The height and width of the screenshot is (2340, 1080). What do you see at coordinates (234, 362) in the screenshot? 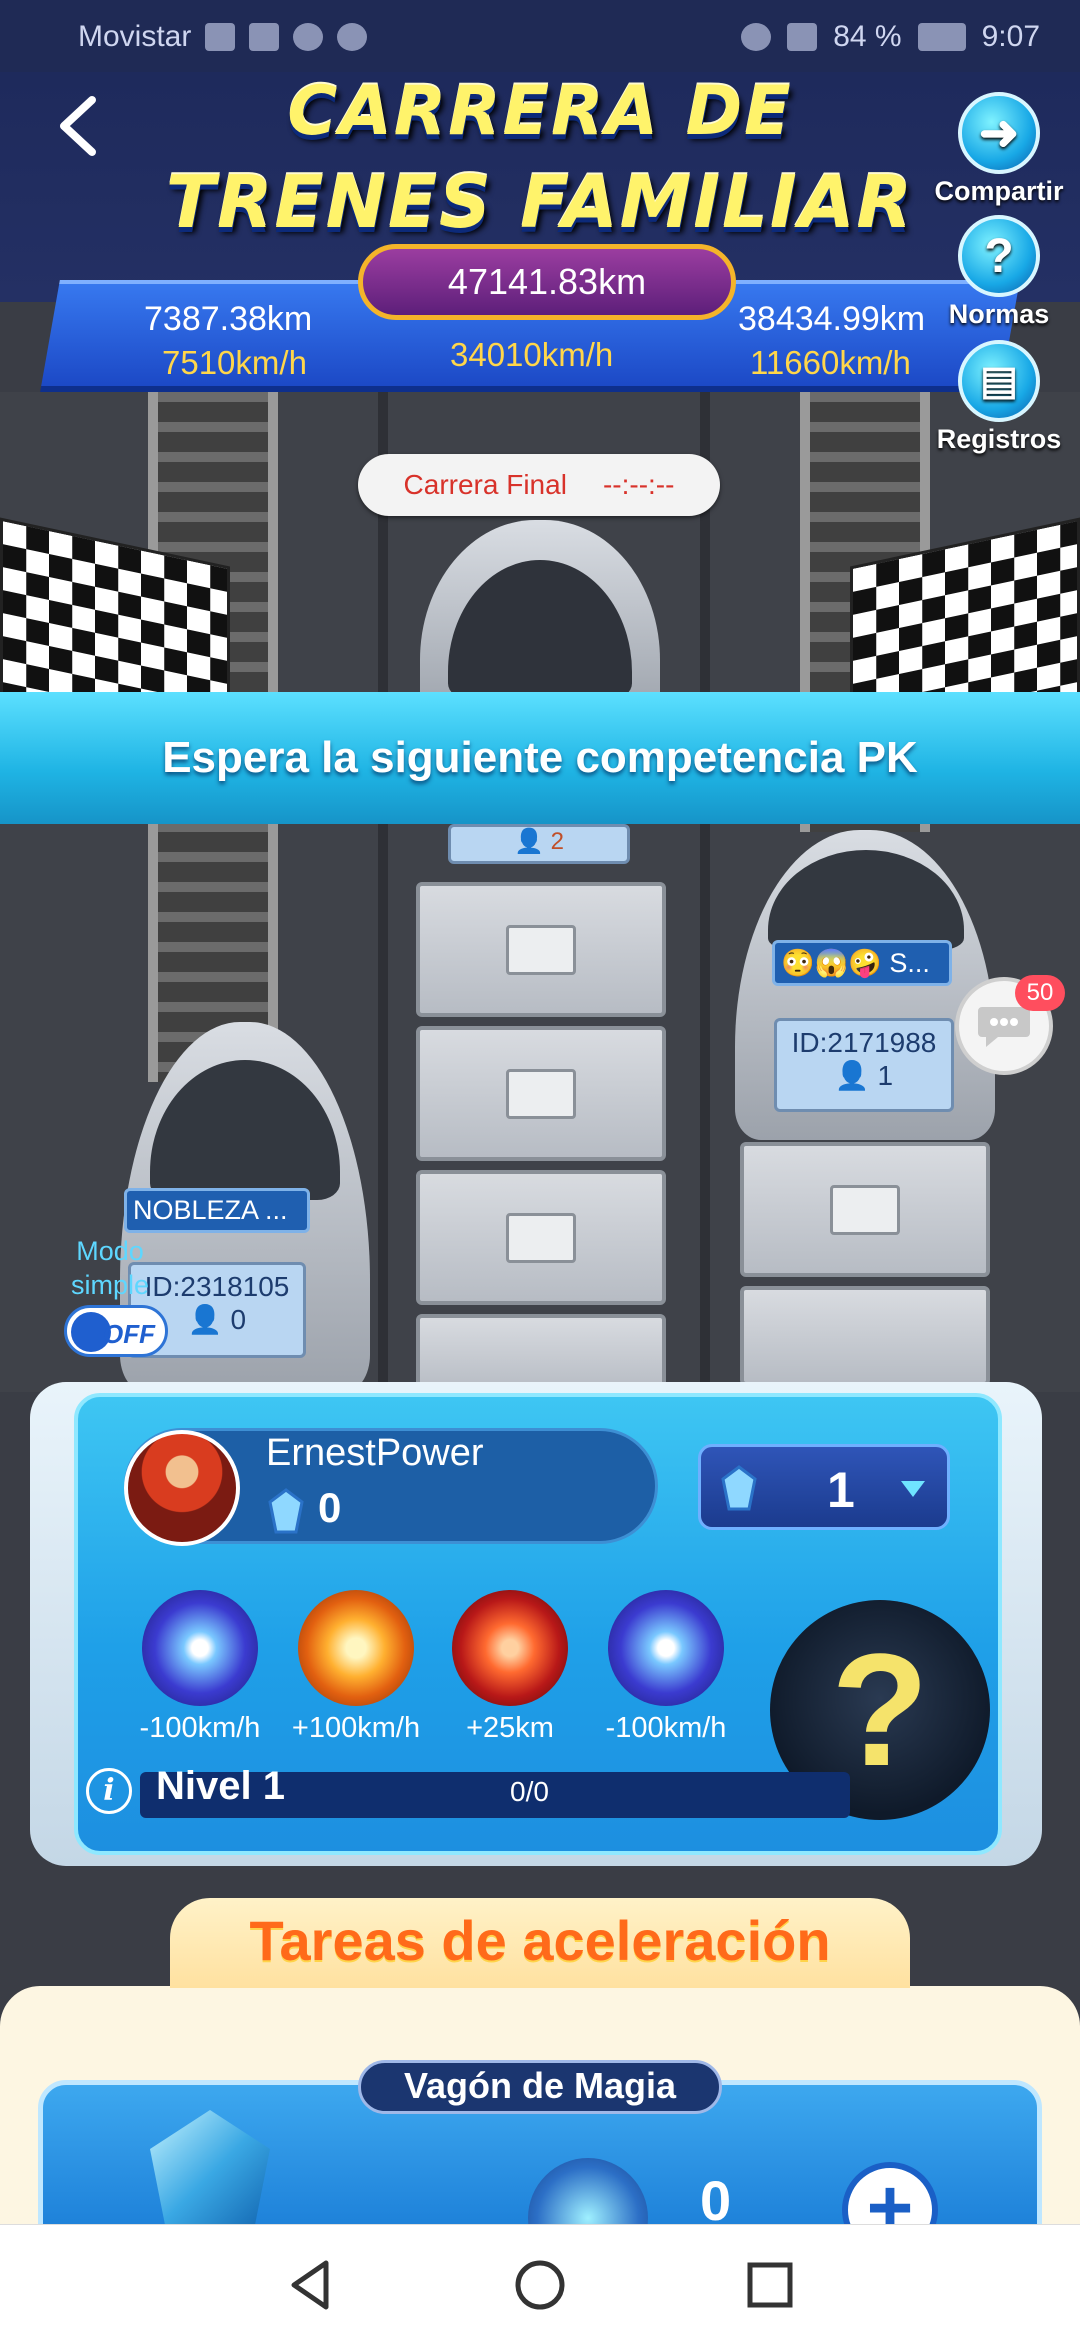
I see `left-team-speed: 7510km/h` at bounding box center [234, 362].